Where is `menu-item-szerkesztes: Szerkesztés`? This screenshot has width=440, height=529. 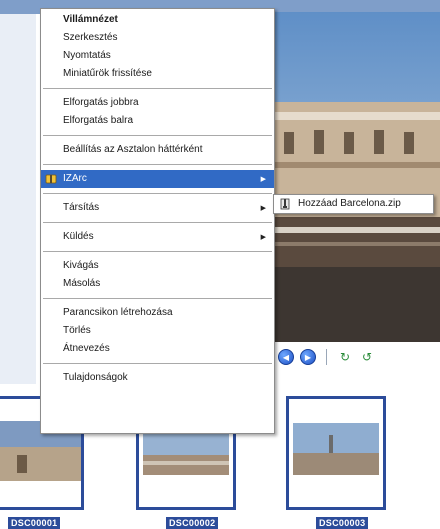
menu-item-szerkesztes: Szerkesztés is located at coordinates (157, 38).